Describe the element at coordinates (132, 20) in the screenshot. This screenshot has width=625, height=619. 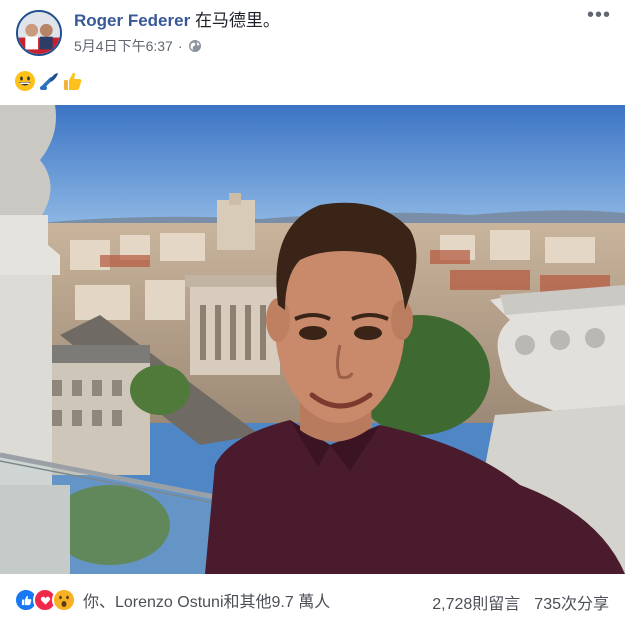
I see `author-name: Roger Federer` at that location.